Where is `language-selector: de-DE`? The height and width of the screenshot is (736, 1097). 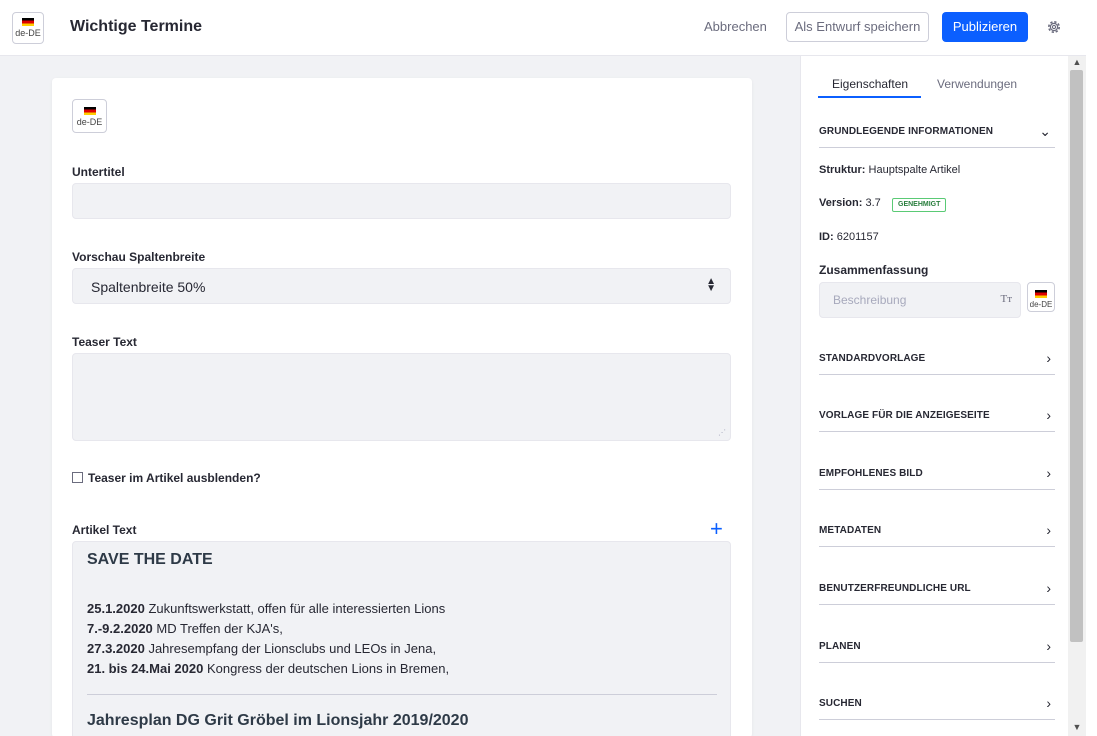 language-selector: de-DE is located at coordinates (28, 28).